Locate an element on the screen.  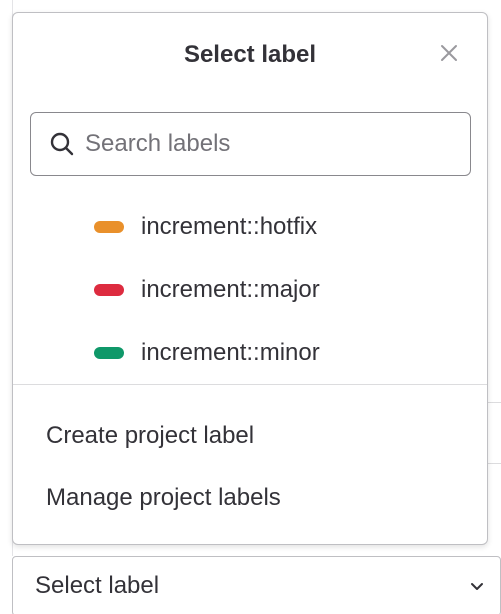
dropdown-header: Select label is located at coordinates (250, 55).